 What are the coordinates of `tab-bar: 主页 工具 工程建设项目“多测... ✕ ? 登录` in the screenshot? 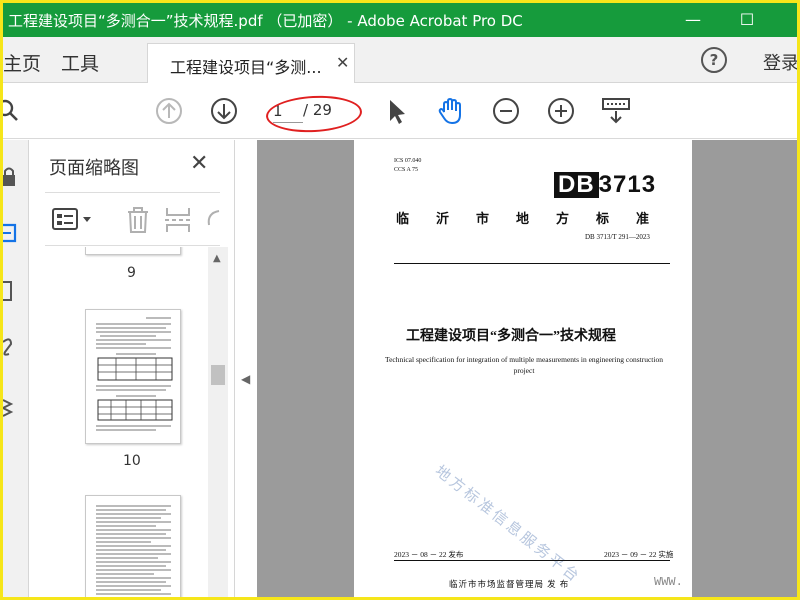 It's located at (400, 60).